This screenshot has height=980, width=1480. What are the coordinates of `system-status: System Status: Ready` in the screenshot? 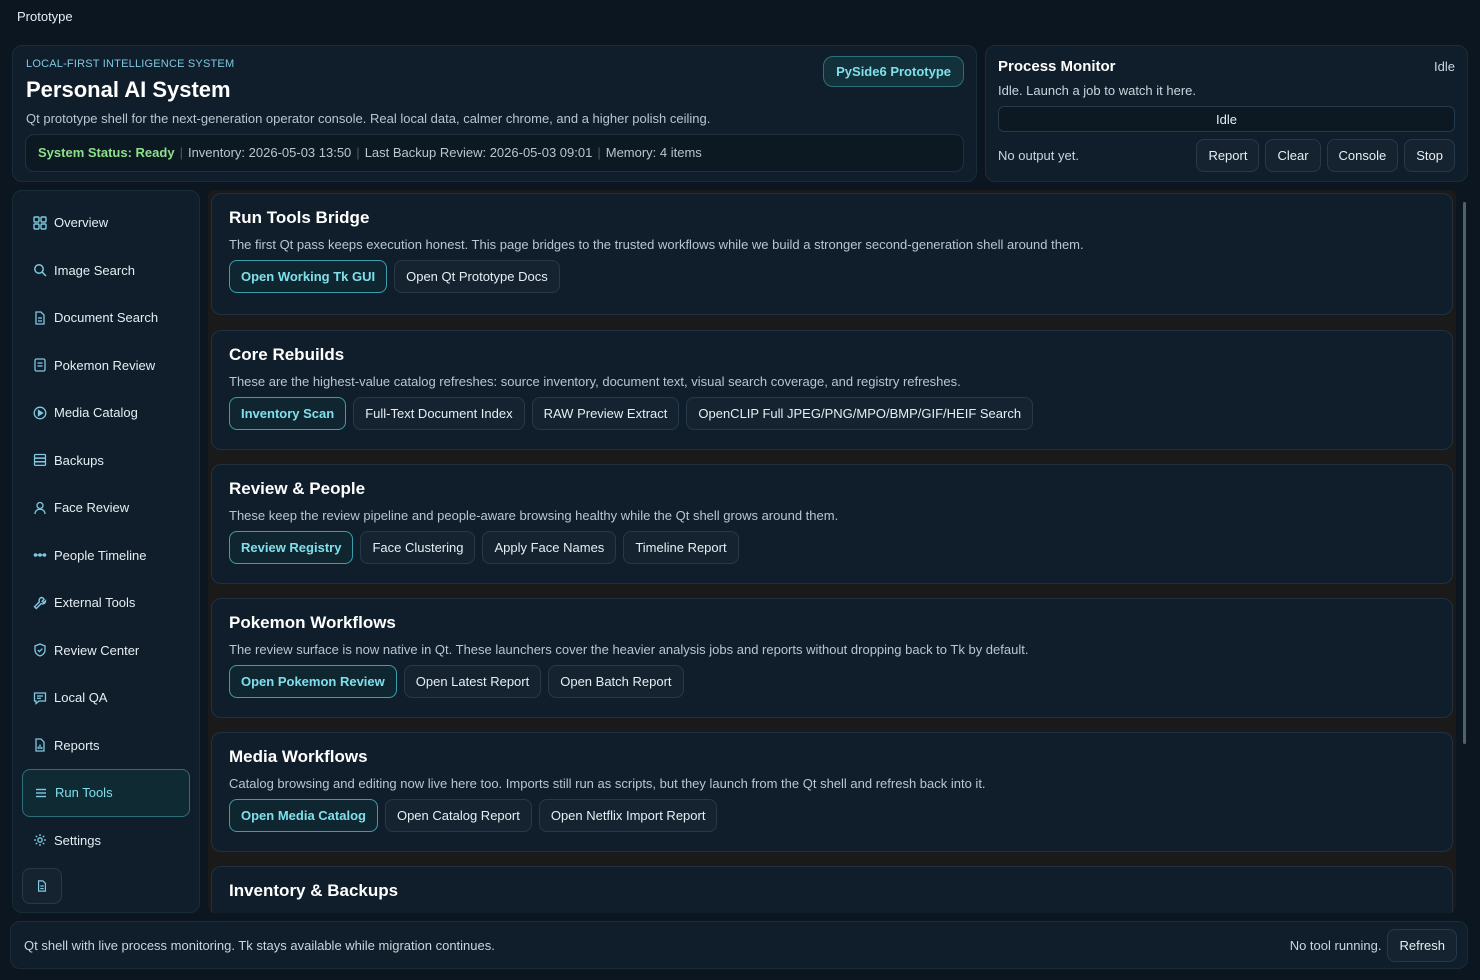 It's located at (106, 152).